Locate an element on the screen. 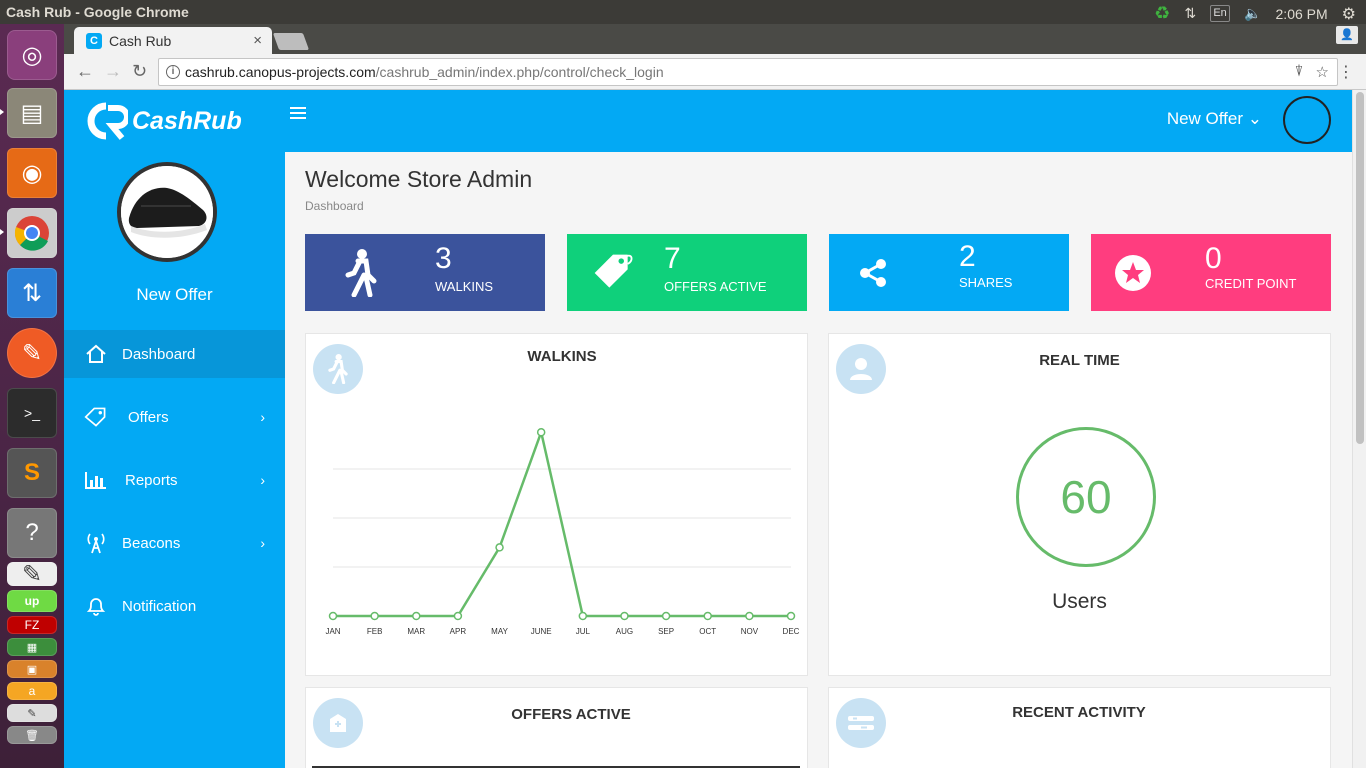  postman-icon: ✎ is located at coordinates (32, 353).